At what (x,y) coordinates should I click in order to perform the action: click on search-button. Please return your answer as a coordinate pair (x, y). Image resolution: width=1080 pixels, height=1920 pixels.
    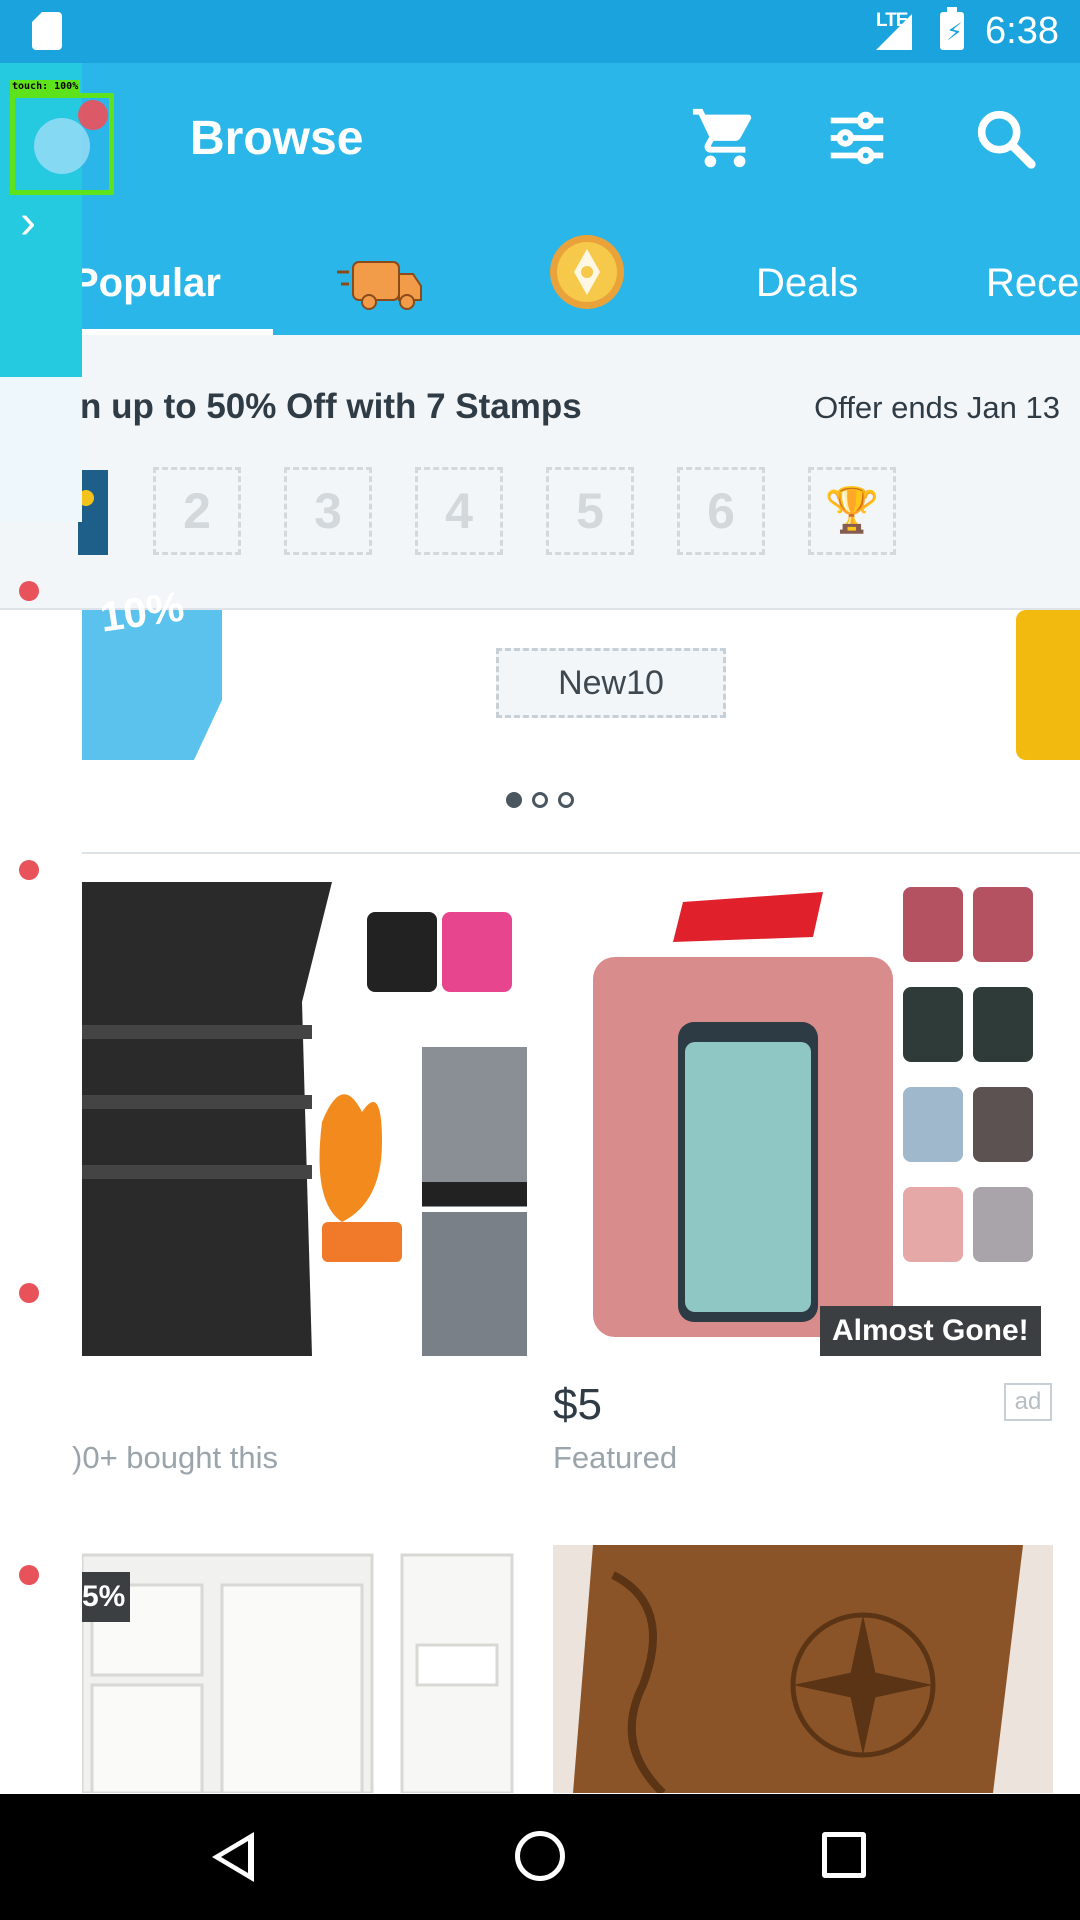
    Looking at the image, I should click on (1005, 138).